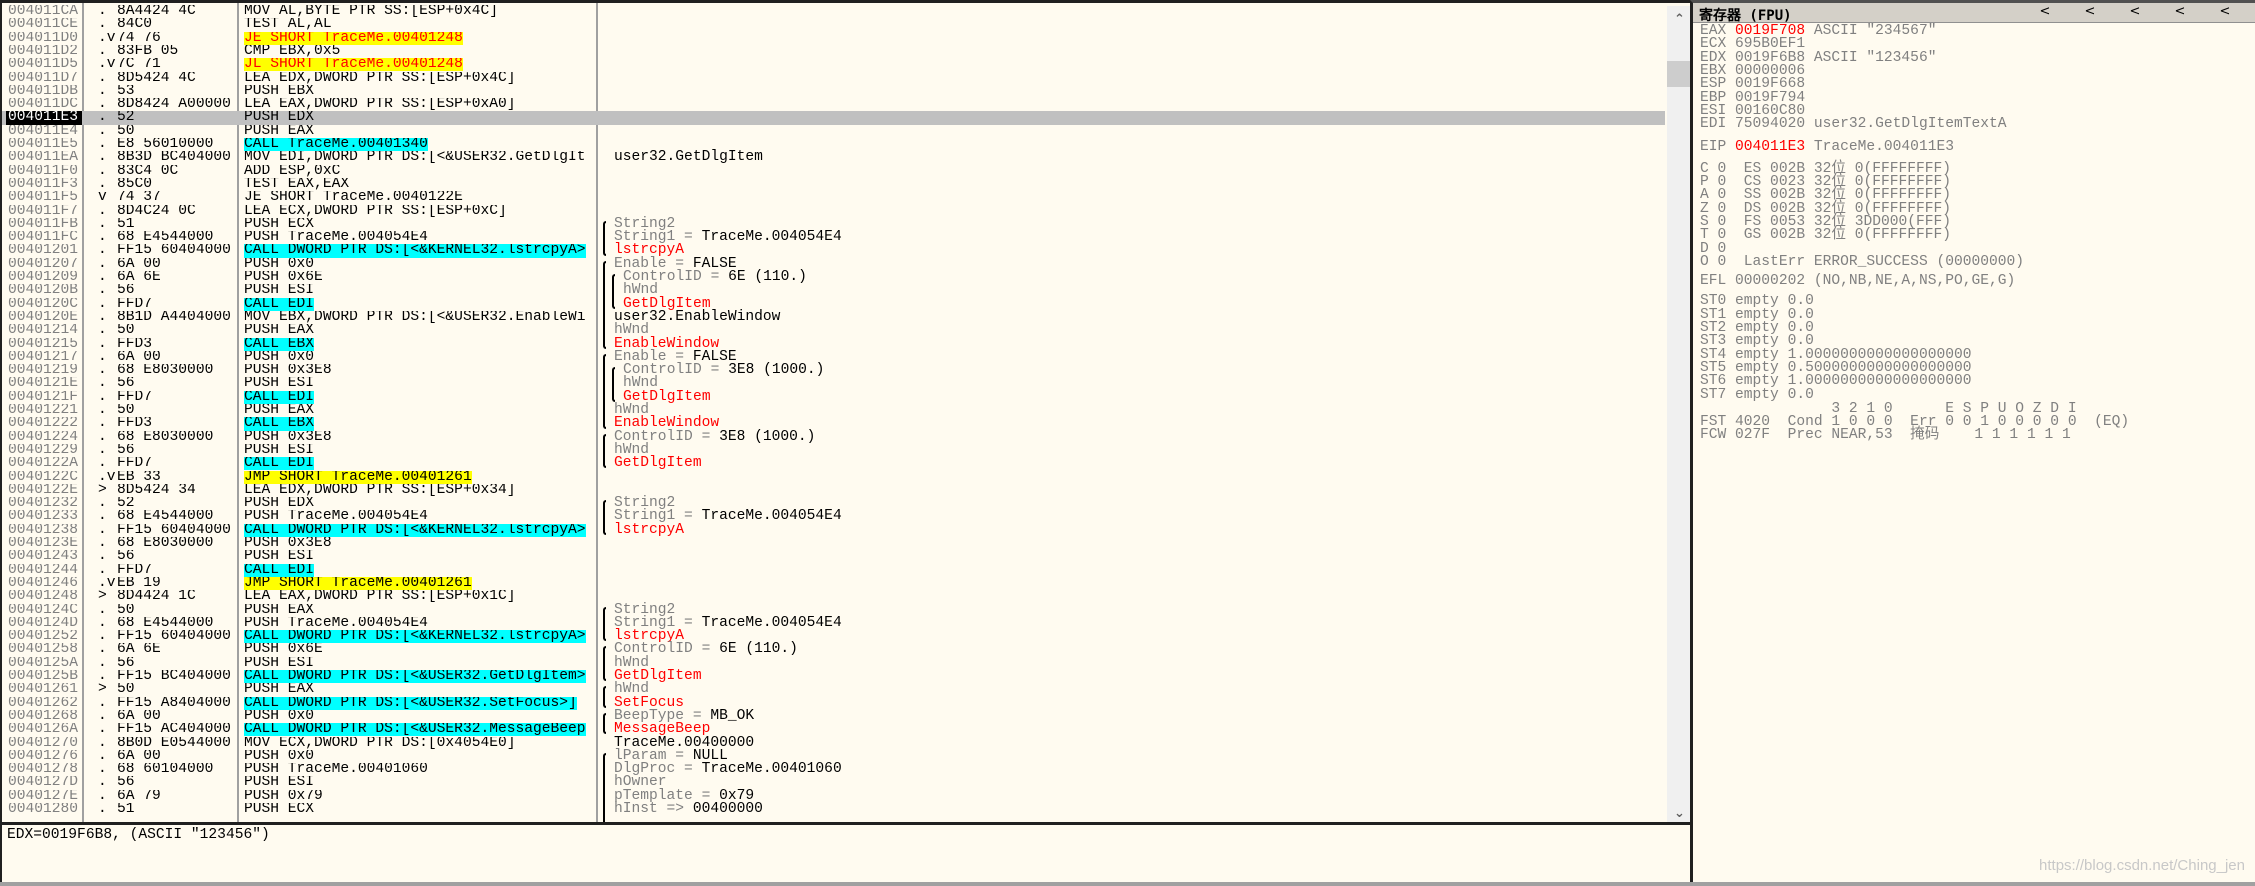 The image size is (2255, 886). Describe the element at coordinates (156, 78) in the screenshot. I see `hex-bytes: 8D5424 4C` at that location.